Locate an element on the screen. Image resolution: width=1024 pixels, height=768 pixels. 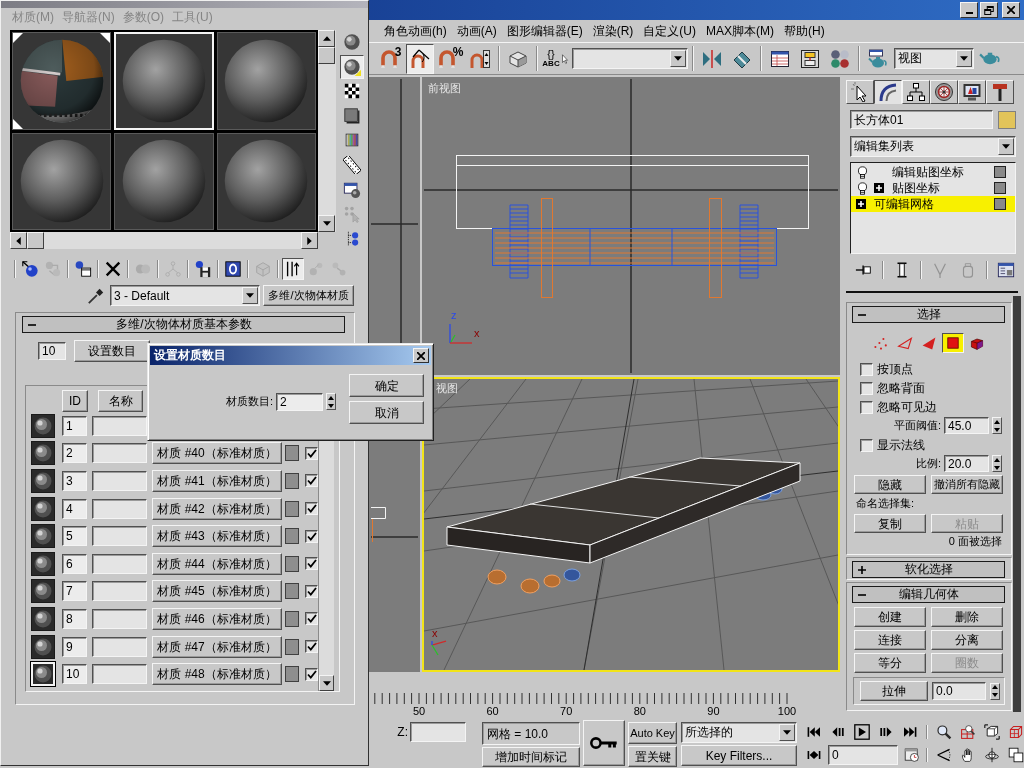
minimize-button is located at coordinates (969, 10).